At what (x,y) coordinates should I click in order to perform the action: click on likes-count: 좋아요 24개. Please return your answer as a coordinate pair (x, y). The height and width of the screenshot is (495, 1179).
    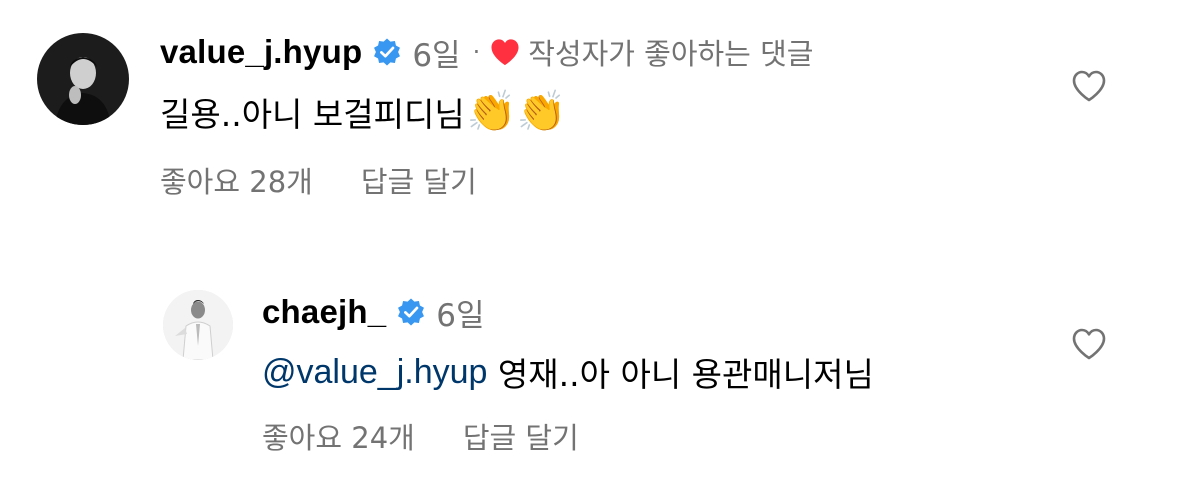
    Looking at the image, I should click on (338, 436).